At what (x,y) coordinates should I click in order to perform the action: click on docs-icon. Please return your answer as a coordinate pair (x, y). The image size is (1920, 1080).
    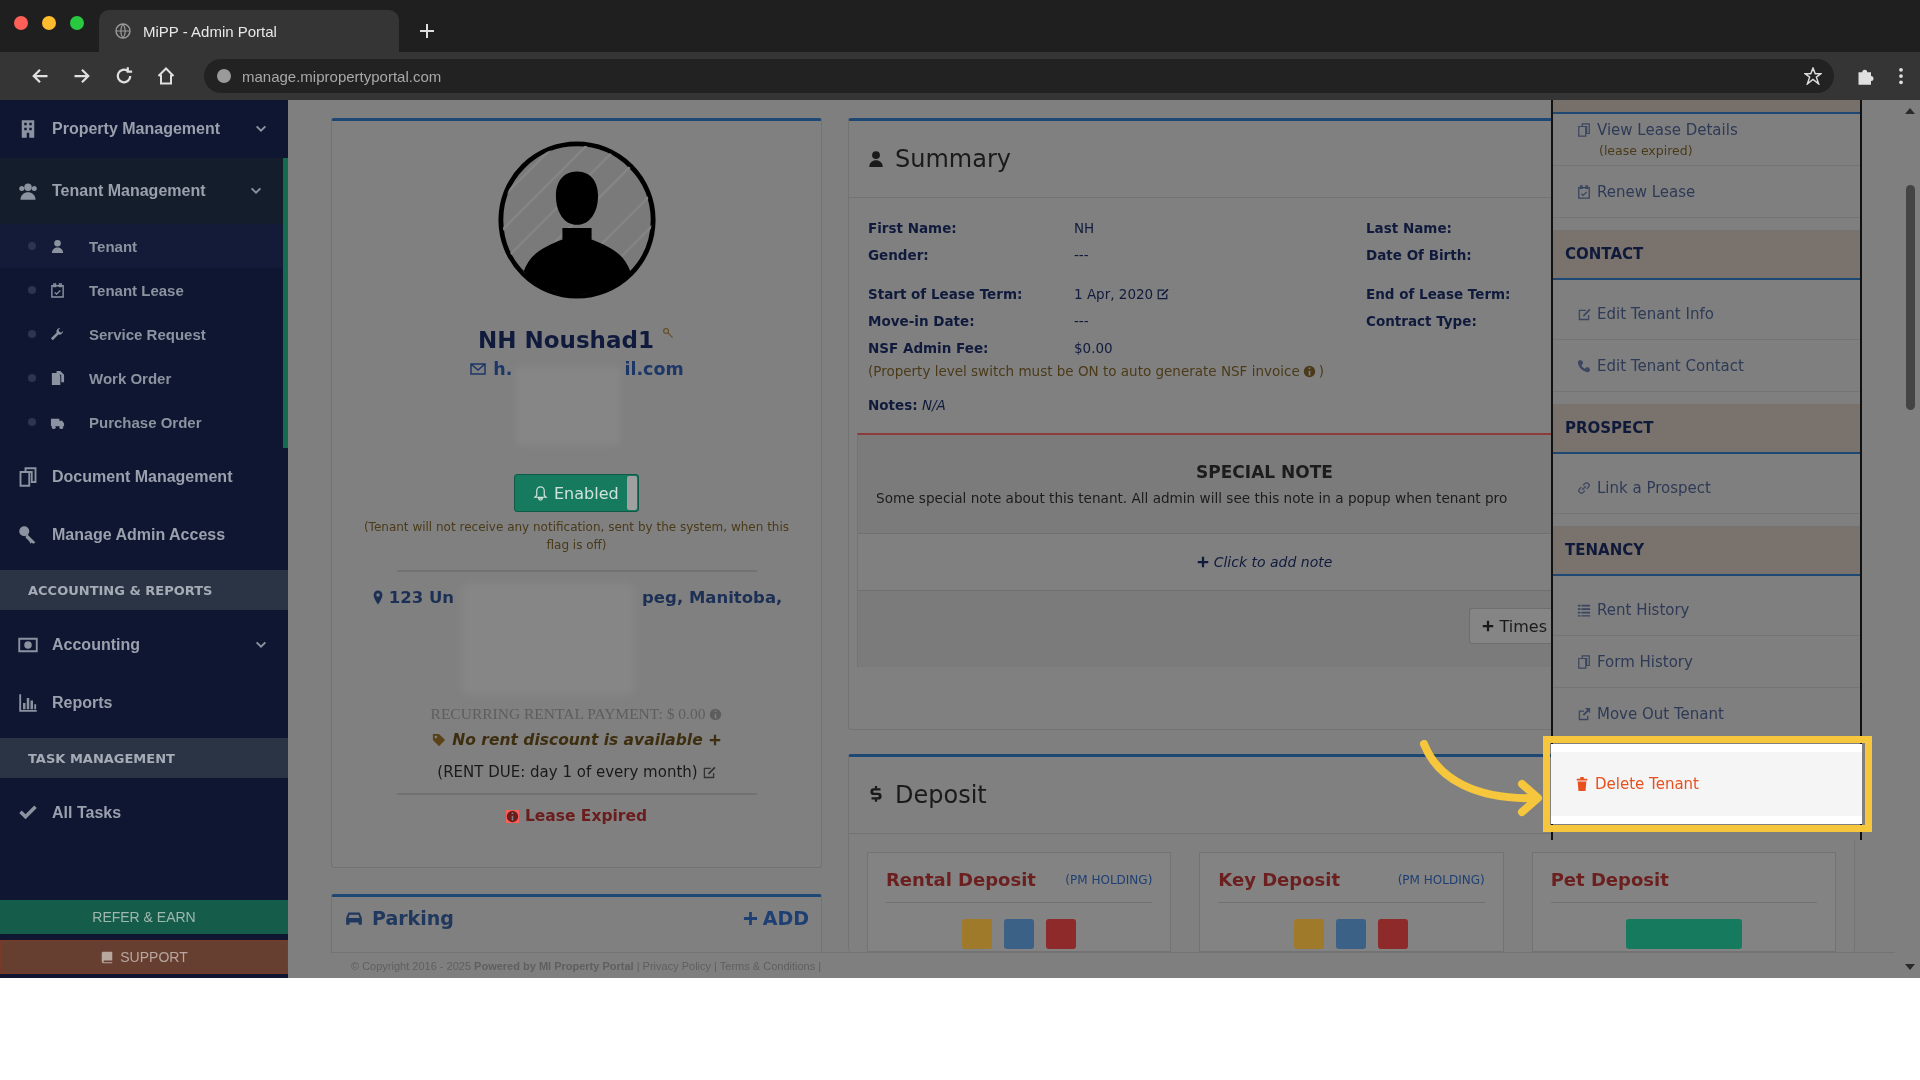
    Looking at the image, I should click on (28, 477).